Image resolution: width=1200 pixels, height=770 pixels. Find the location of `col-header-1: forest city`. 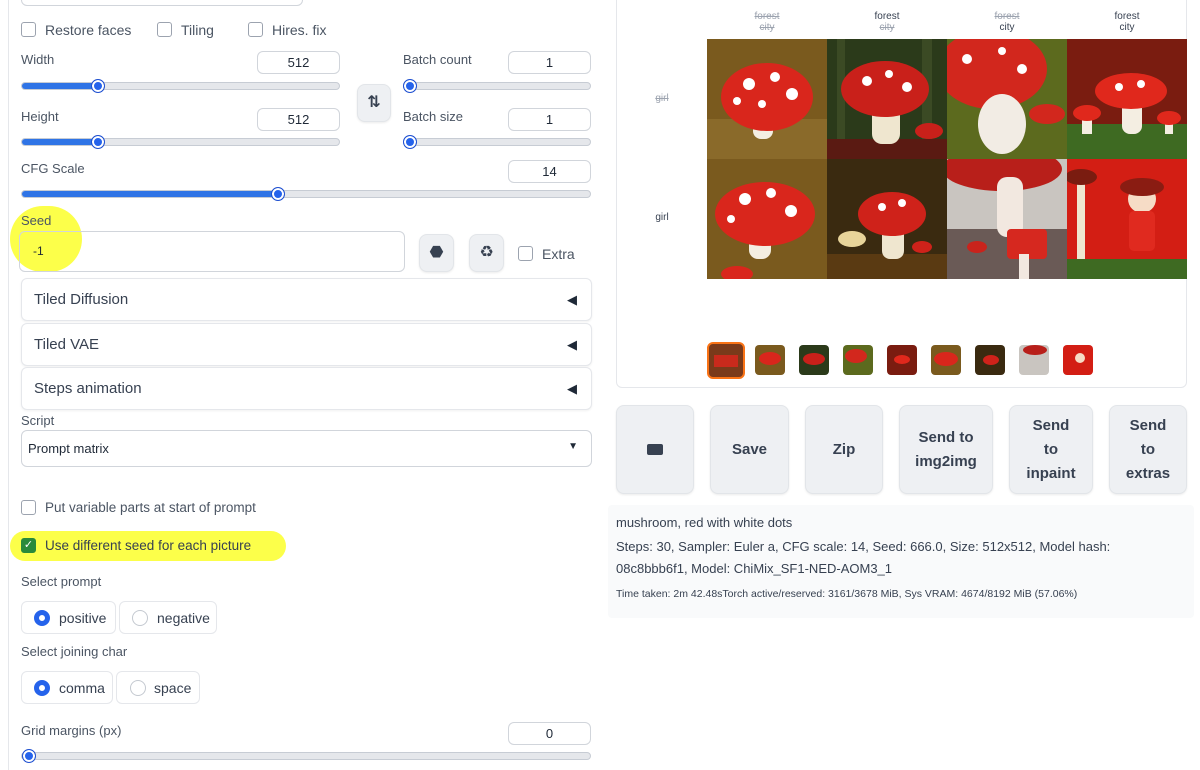

col-header-1: forest city is located at coordinates (767, 22).